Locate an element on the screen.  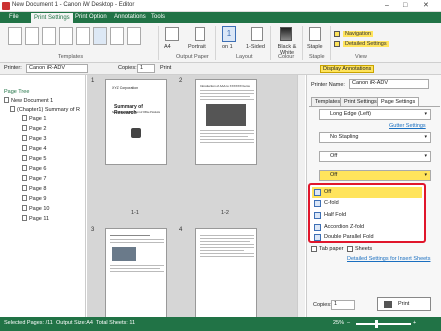
orientation-icon is located at coordinates (200, 34).